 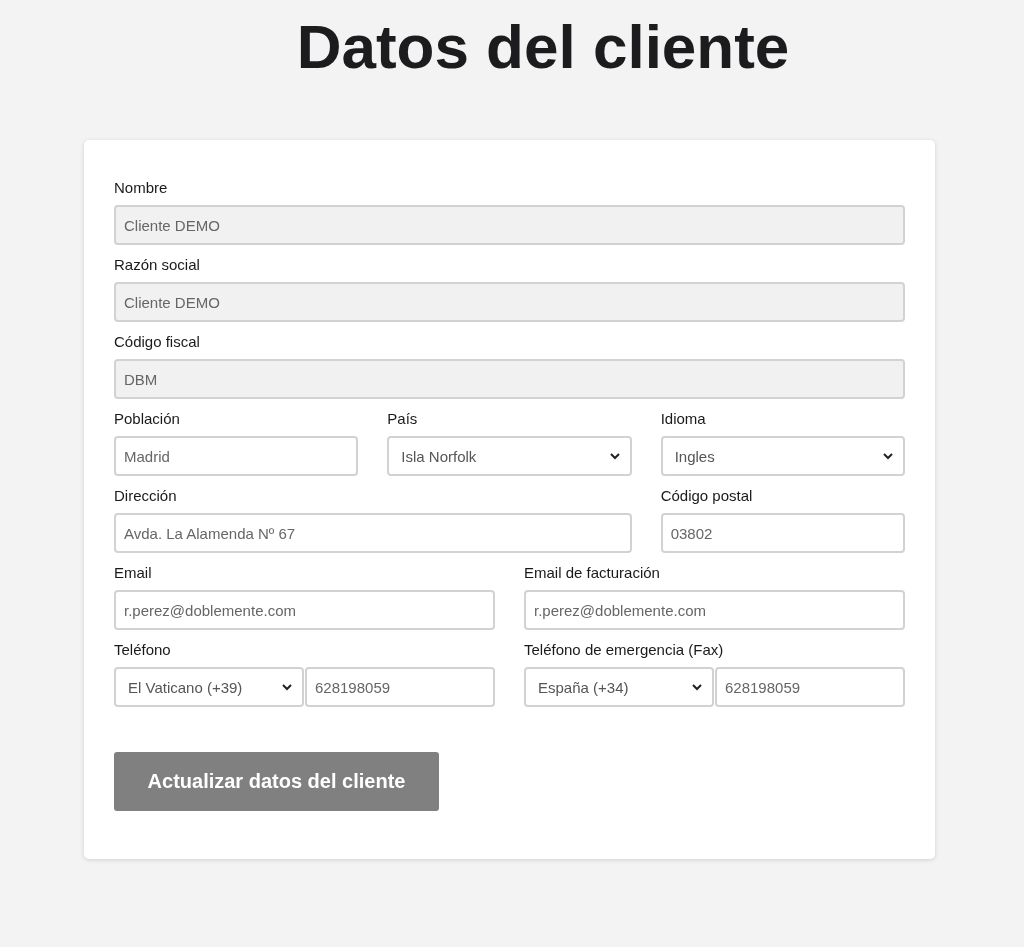 What do you see at coordinates (543, 47) in the screenshot?
I see `page-title: Datos del cliente` at bounding box center [543, 47].